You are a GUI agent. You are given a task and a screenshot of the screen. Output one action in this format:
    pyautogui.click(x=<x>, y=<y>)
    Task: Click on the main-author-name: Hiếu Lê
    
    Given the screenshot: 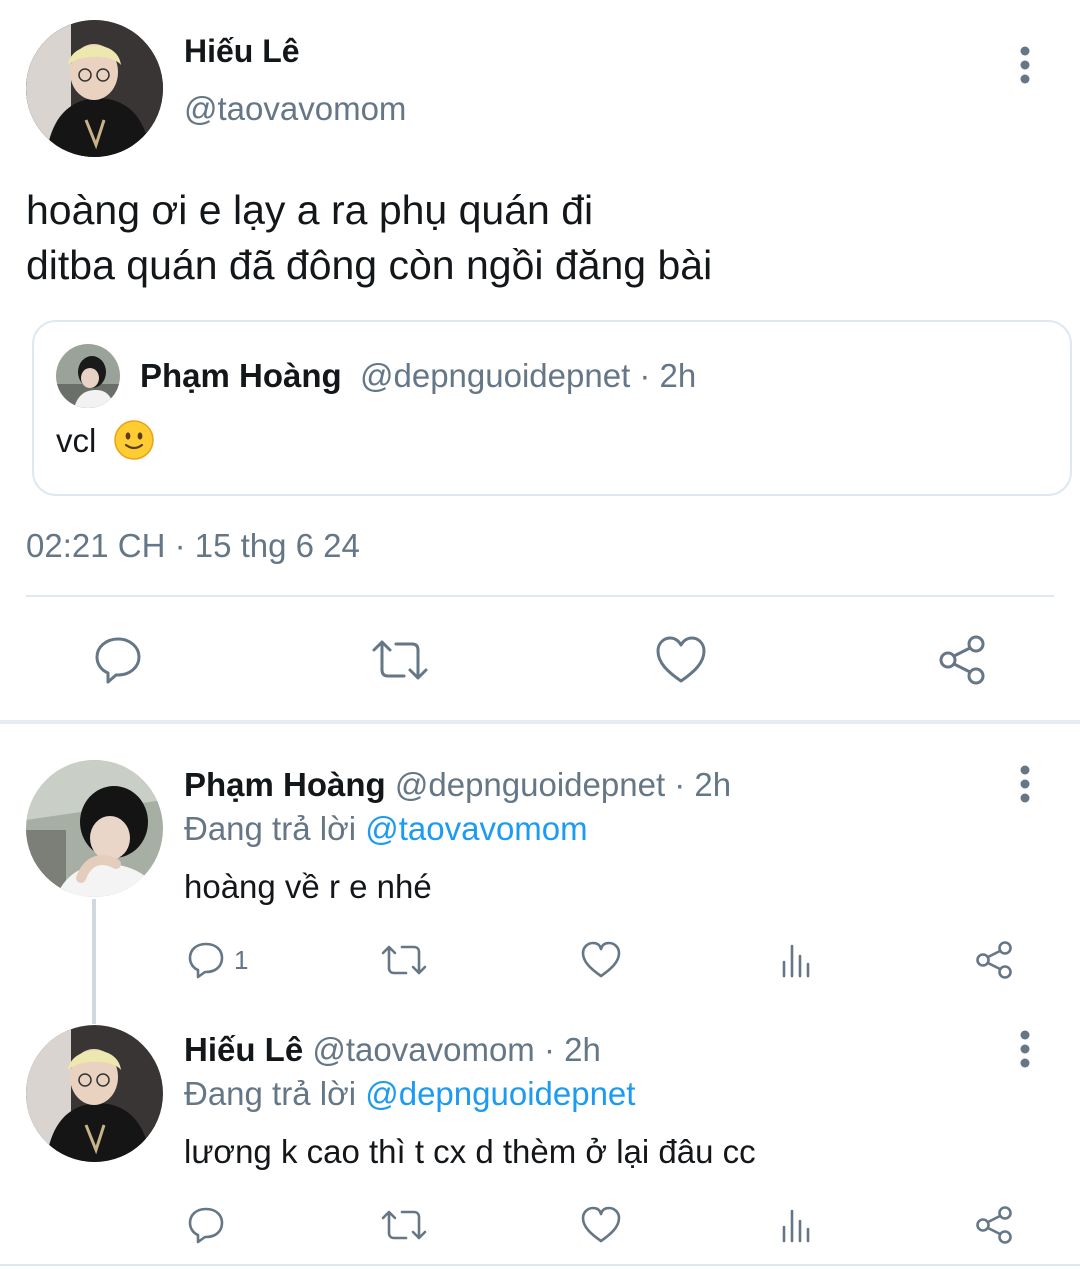 What is the action you would take?
    pyautogui.click(x=242, y=51)
    